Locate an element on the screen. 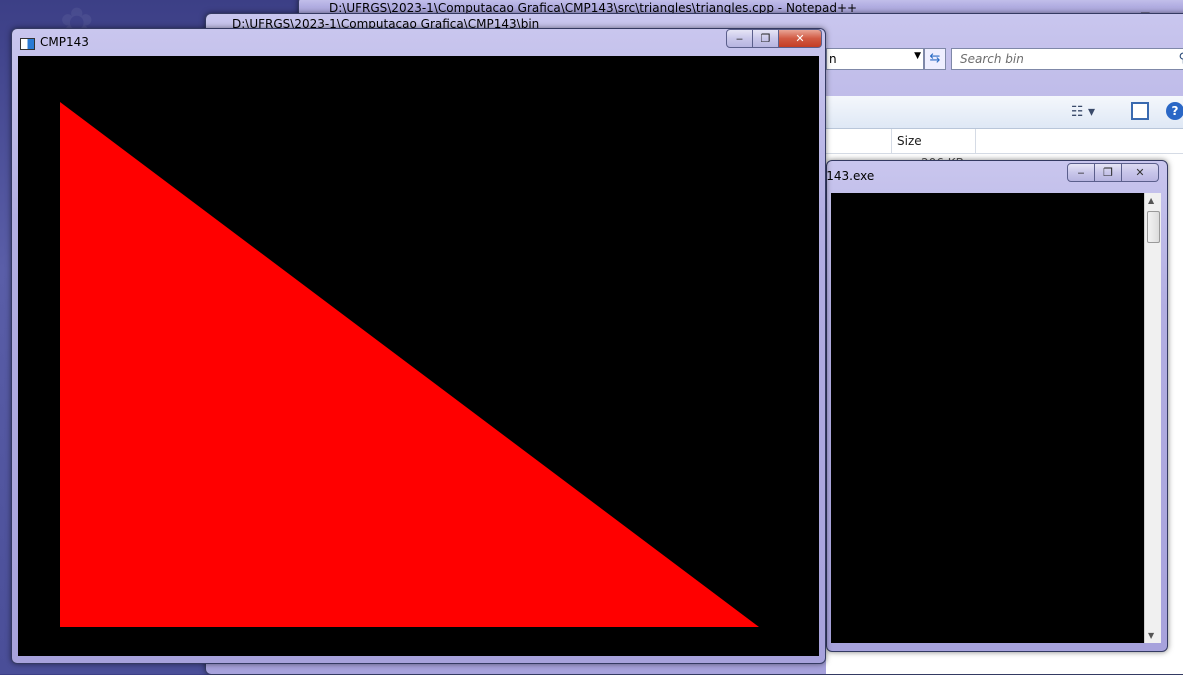 The height and width of the screenshot is (675, 1183). console-scrollbar: ▲ ▼ is located at coordinates (1152, 418).